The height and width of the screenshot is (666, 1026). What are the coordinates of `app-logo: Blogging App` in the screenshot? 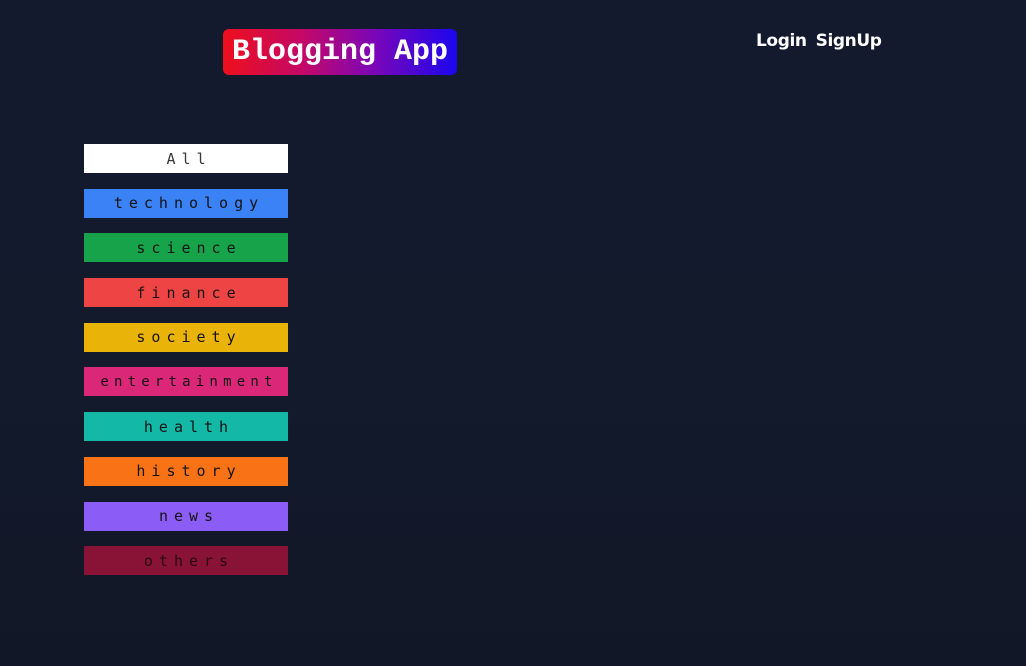 It's located at (340, 52).